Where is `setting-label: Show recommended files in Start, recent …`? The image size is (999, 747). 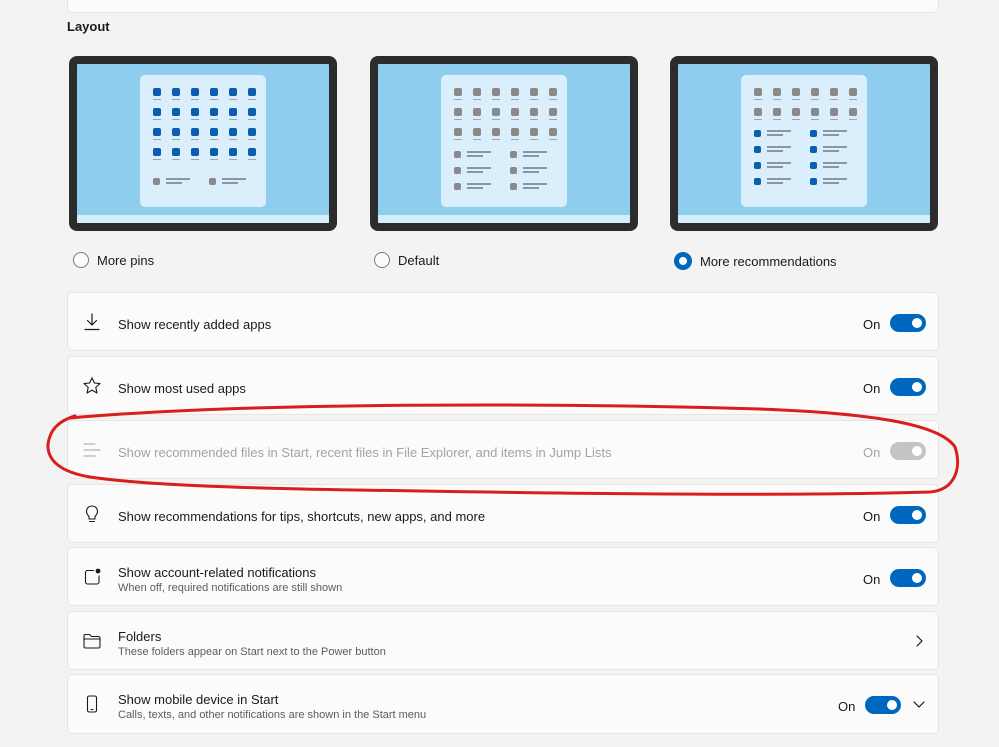
setting-label: Show recommended files in Start, recent … is located at coordinates (365, 452).